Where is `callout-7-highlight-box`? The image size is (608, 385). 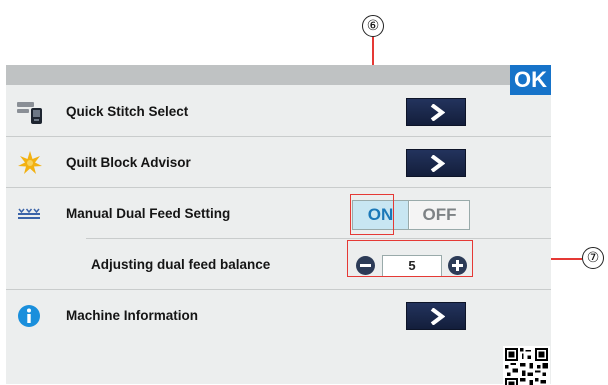 callout-7-highlight-box is located at coordinates (410, 258).